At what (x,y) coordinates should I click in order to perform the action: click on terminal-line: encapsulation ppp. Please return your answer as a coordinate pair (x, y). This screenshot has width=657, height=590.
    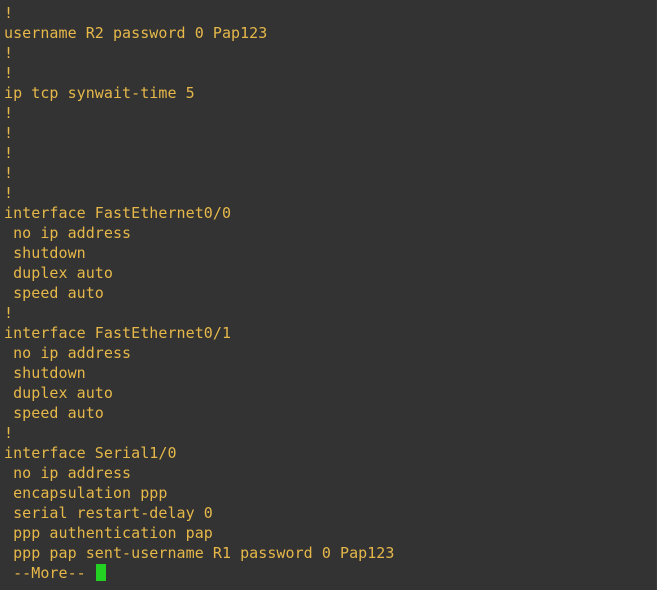
    Looking at the image, I should click on (86, 493).